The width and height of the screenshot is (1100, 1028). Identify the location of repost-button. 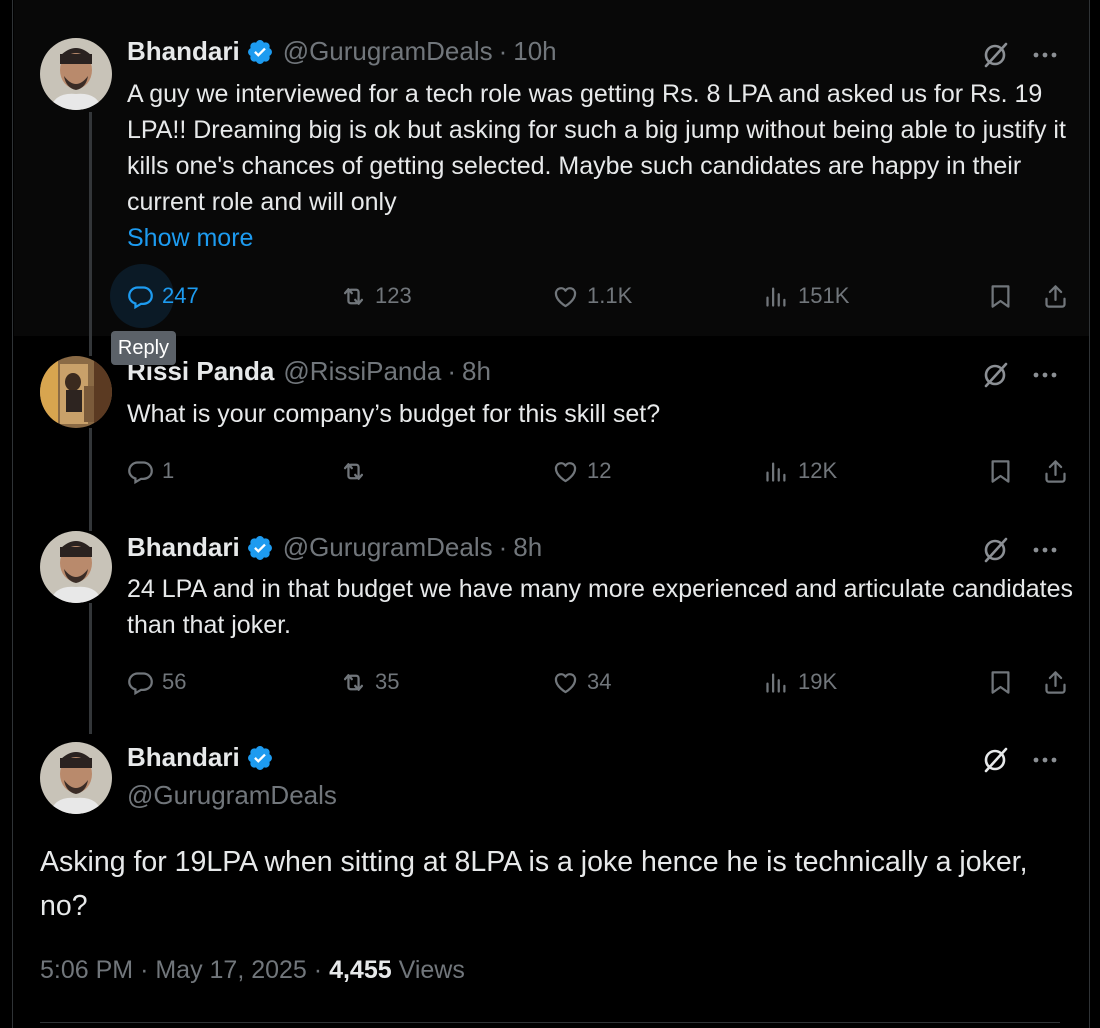
(357, 471).